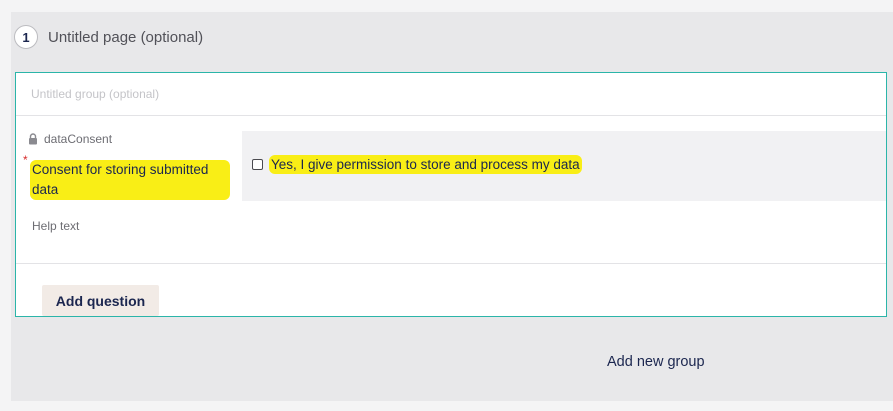 Image resolution: width=893 pixels, height=411 pixels. I want to click on consent-checkbox, so click(257, 164).